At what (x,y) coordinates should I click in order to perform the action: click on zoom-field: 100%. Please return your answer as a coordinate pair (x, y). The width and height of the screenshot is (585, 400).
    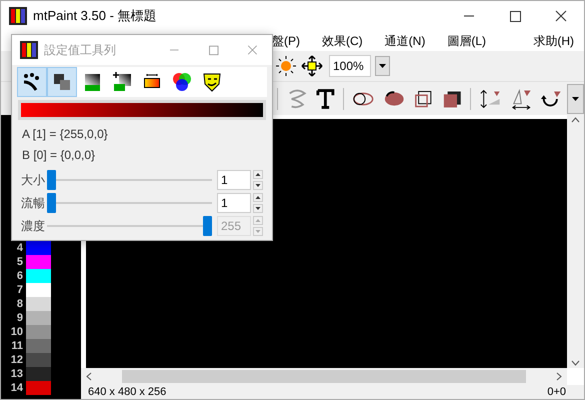
    Looking at the image, I should click on (350, 66).